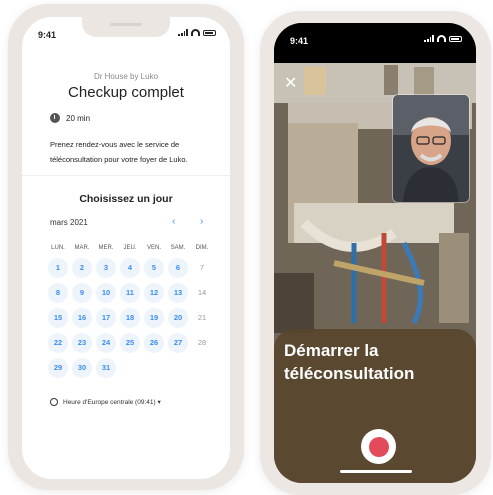  What do you see at coordinates (349, 362) in the screenshot?
I see `start-consultation-title: Démarrer la téléconsultation` at bounding box center [349, 362].